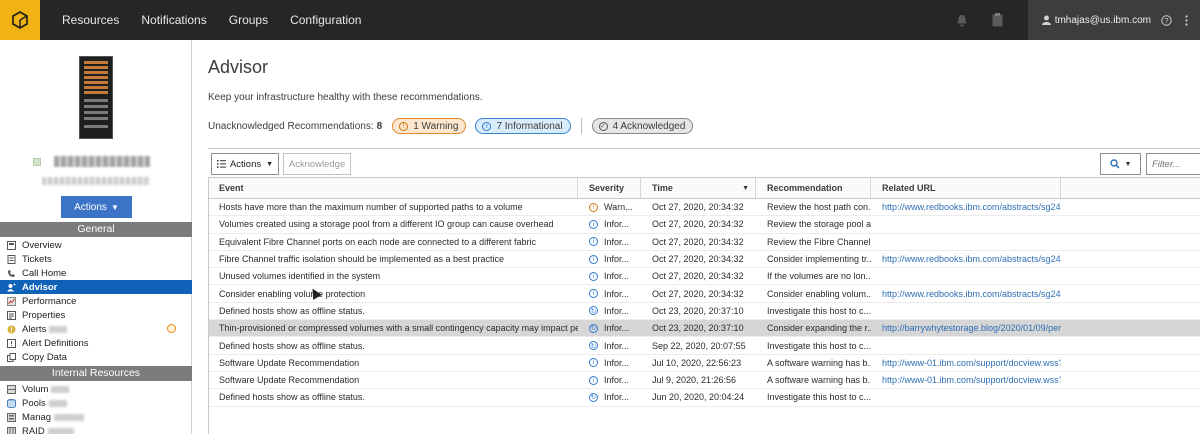  I want to click on table-actions-button: Actions ▼, so click(245, 164).